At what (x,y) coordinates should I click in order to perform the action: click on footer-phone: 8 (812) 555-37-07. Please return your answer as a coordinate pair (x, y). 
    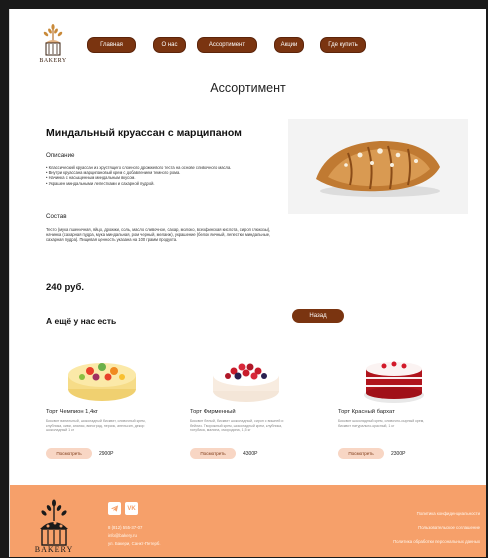
    Looking at the image, I should click on (125, 527).